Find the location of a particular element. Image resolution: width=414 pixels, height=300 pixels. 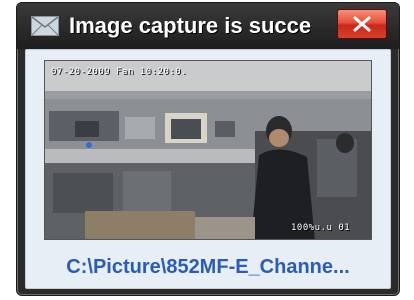

timestamp-overlay: 07-20-2009 Fan 10:20:0. is located at coordinates (119, 72).